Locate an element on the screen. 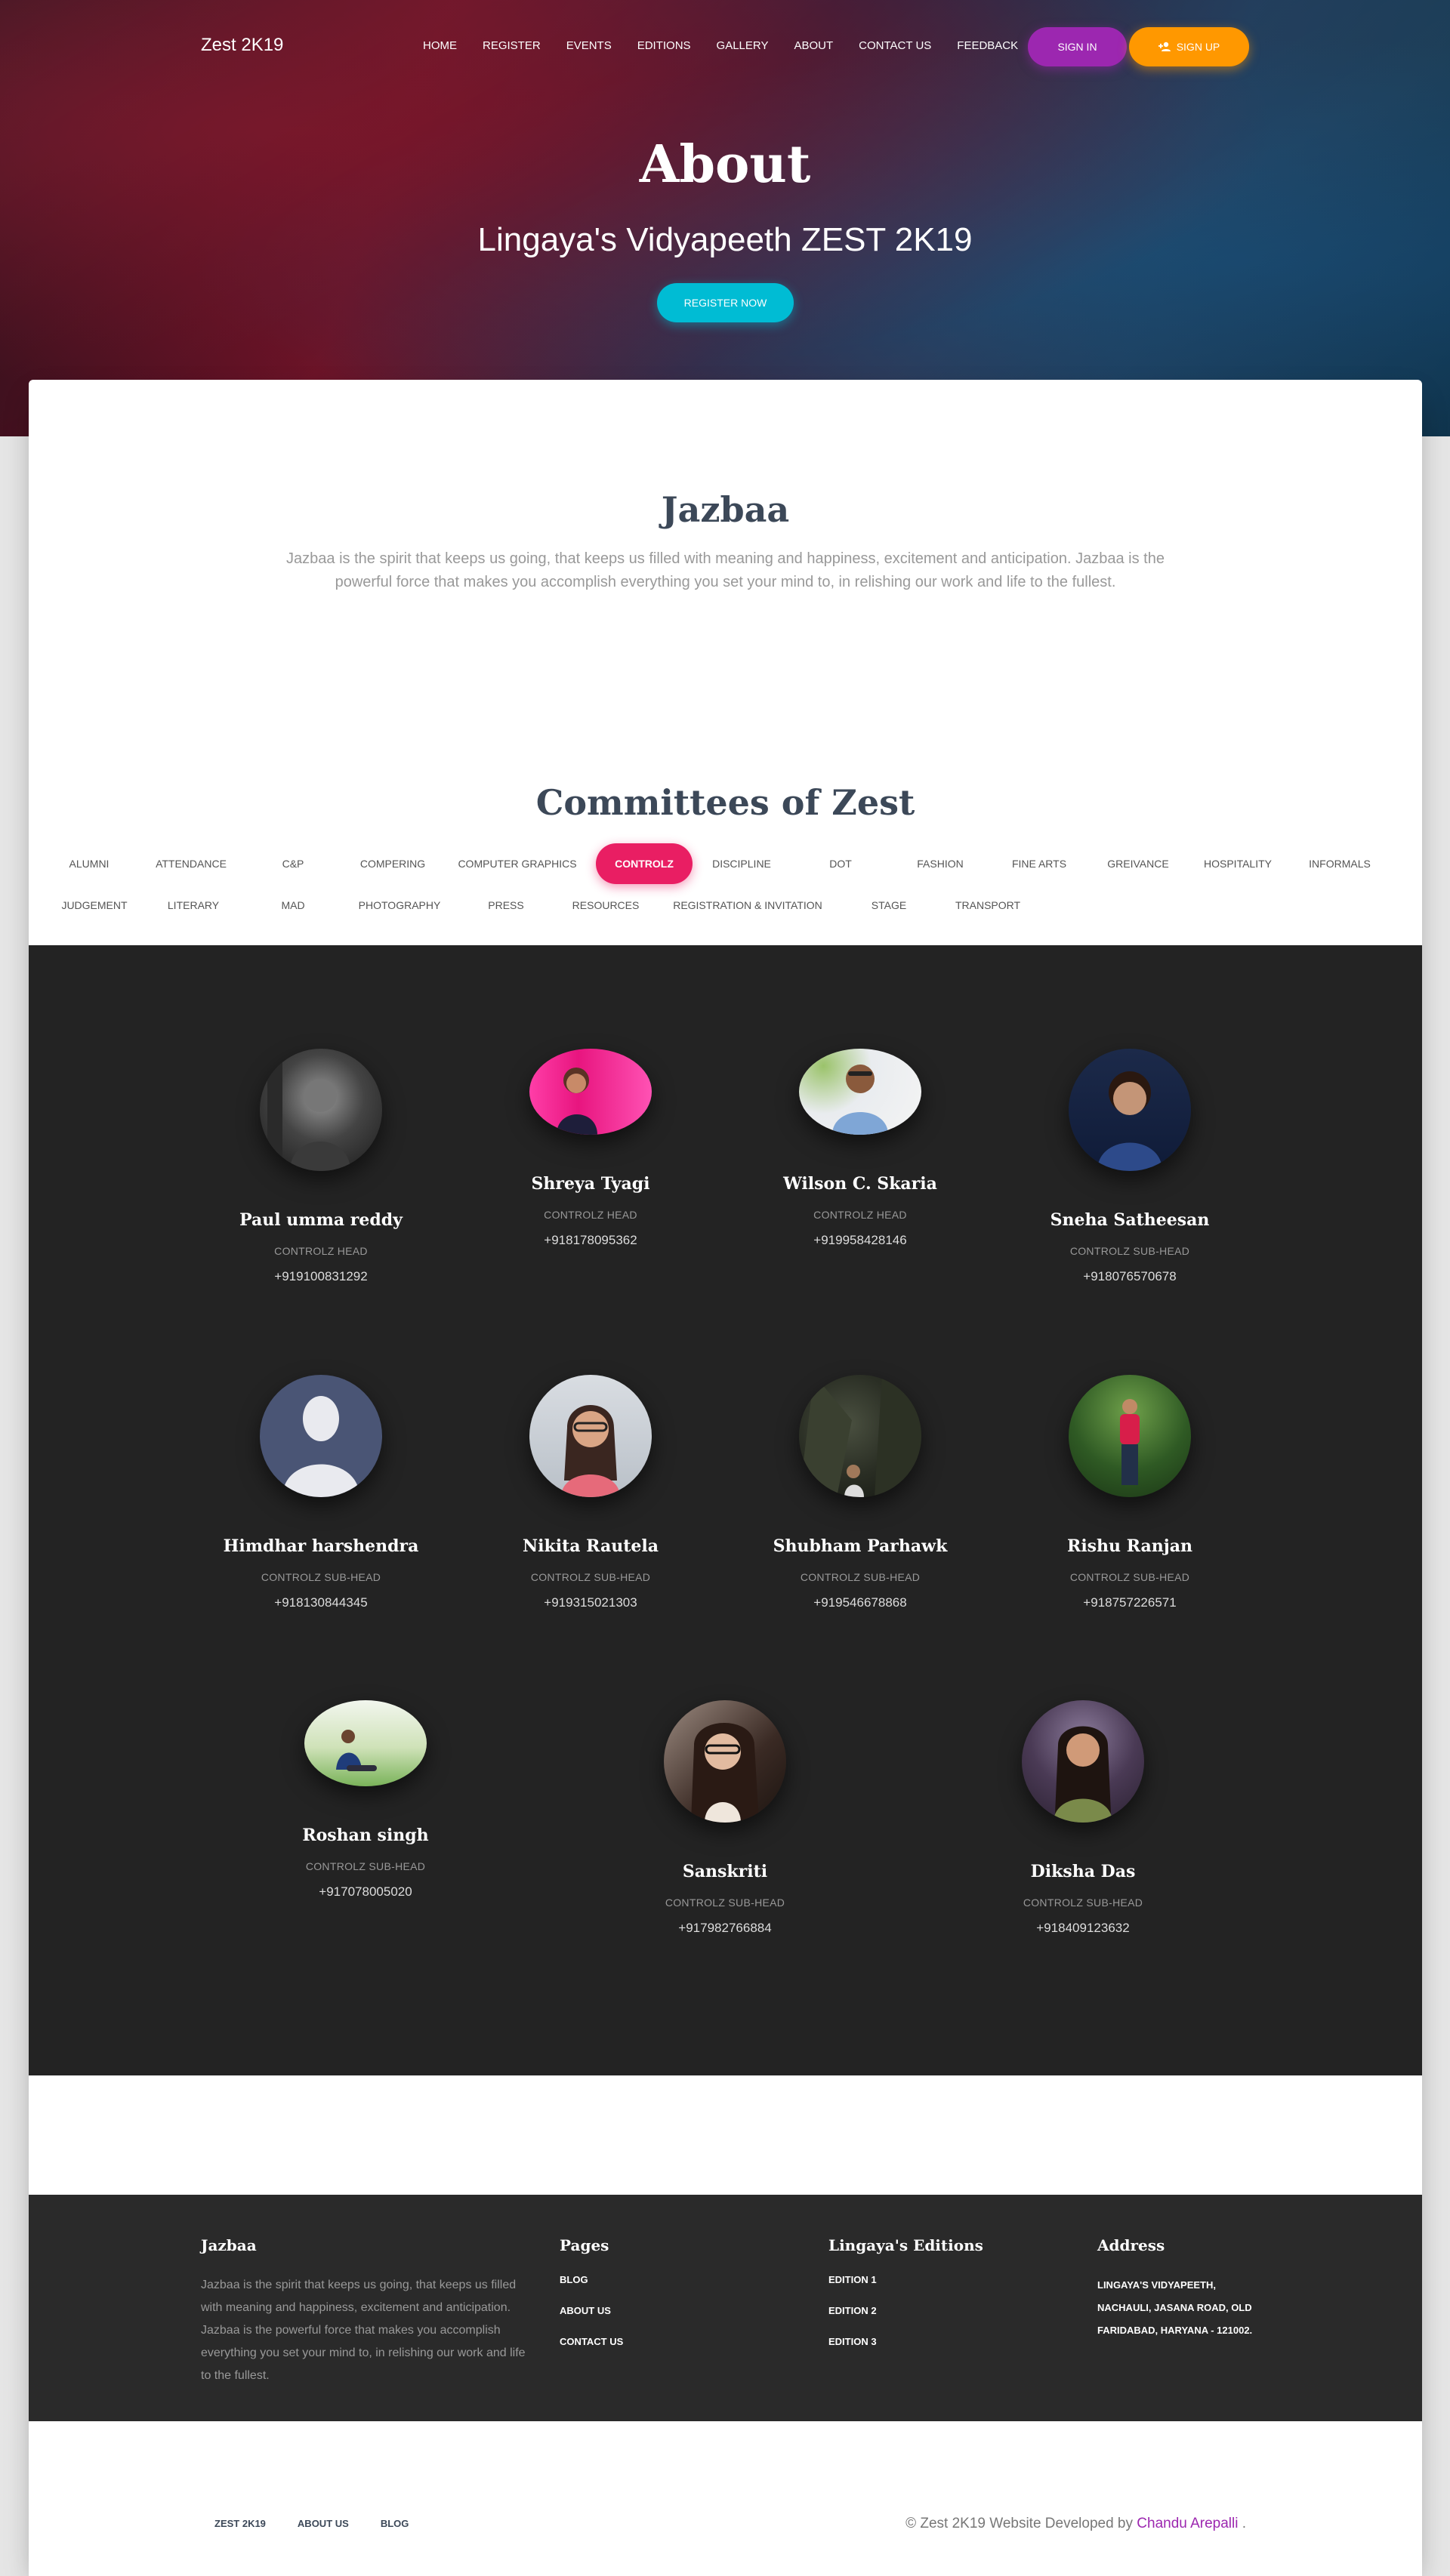 The width and height of the screenshot is (1450, 2576). tab-mad: MAD is located at coordinates (293, 905).